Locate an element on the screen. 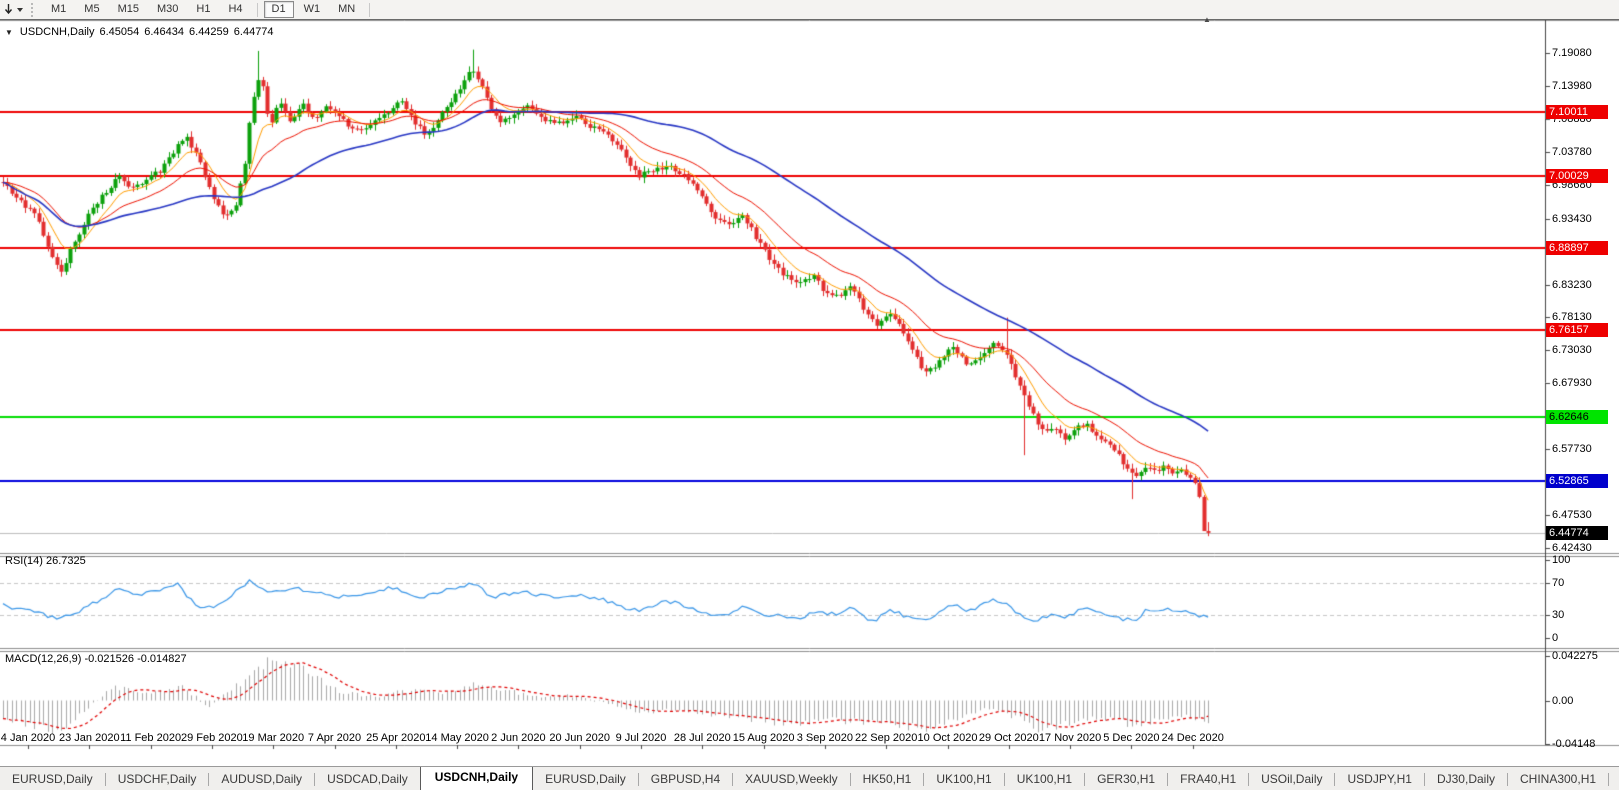 Image resolution: width=1619 pixels, height=790 pixels. rsi-scale-label: 30 is located at coordinates (1558, 614).